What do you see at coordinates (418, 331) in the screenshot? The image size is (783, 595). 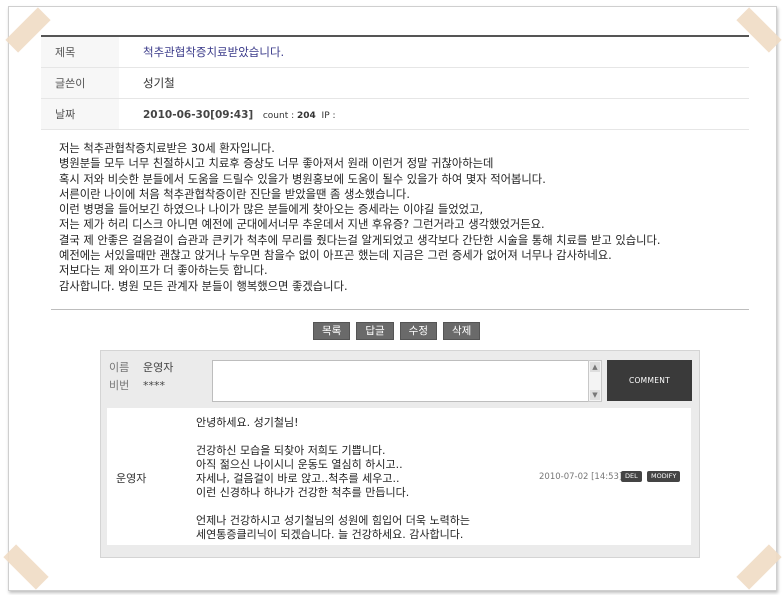 I see `edit-button: 수정` at bounding box center [418, 331].